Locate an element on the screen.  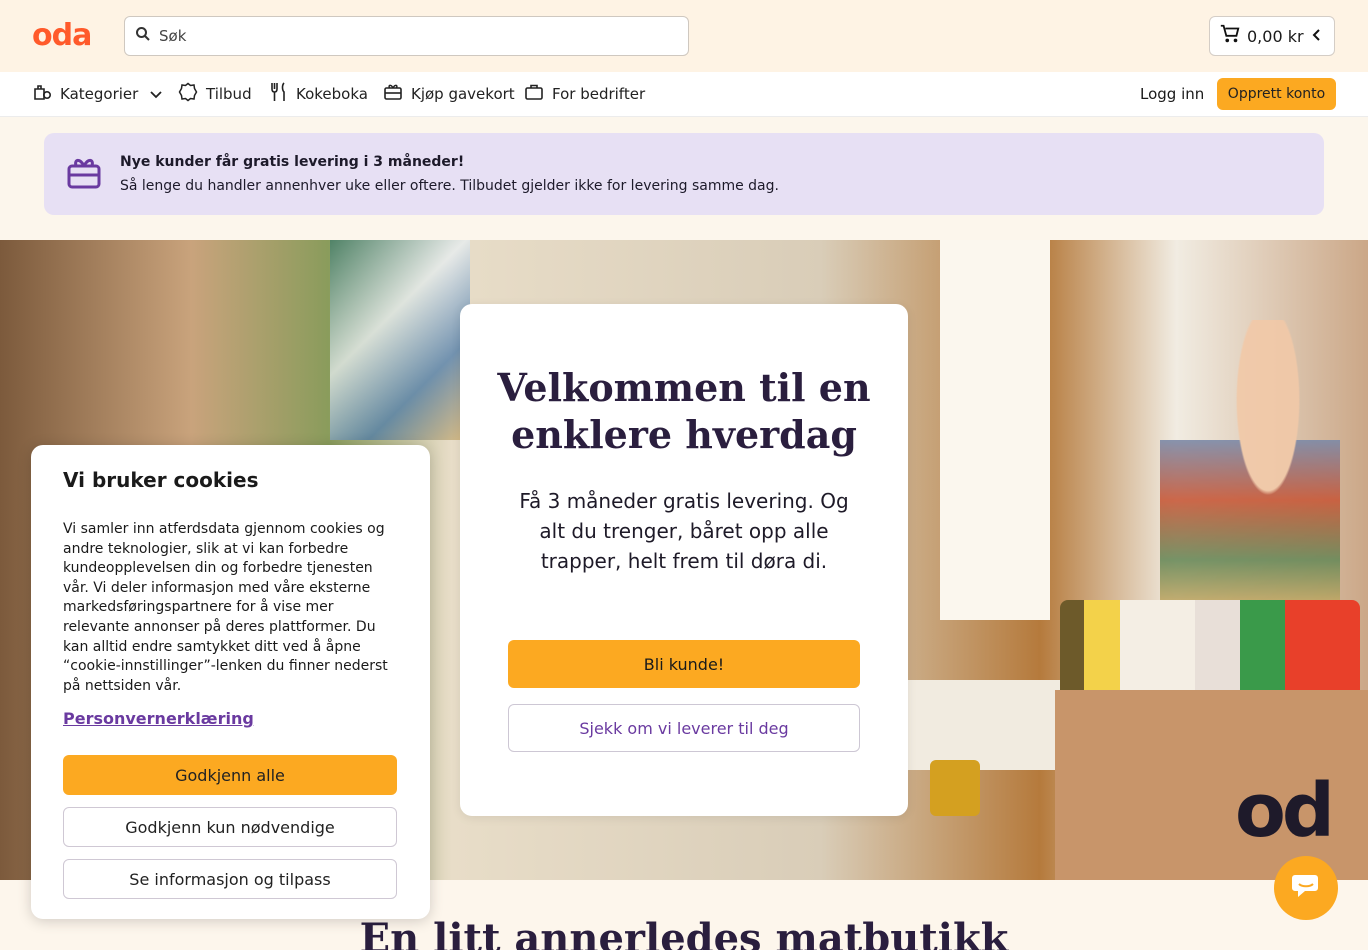
search-input is located at coordinates (399, 36).